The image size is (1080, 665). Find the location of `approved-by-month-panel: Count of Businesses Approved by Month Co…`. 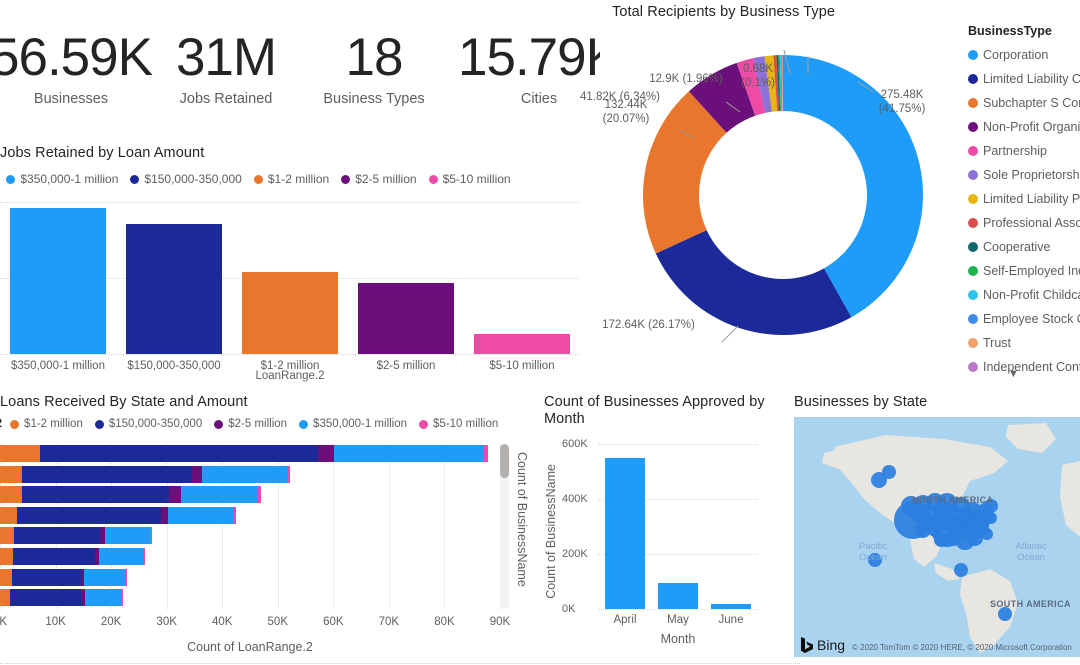

approved-by-month-panel: Count of Businesses Approved by Month Co… is located at coordinates (665, 528).